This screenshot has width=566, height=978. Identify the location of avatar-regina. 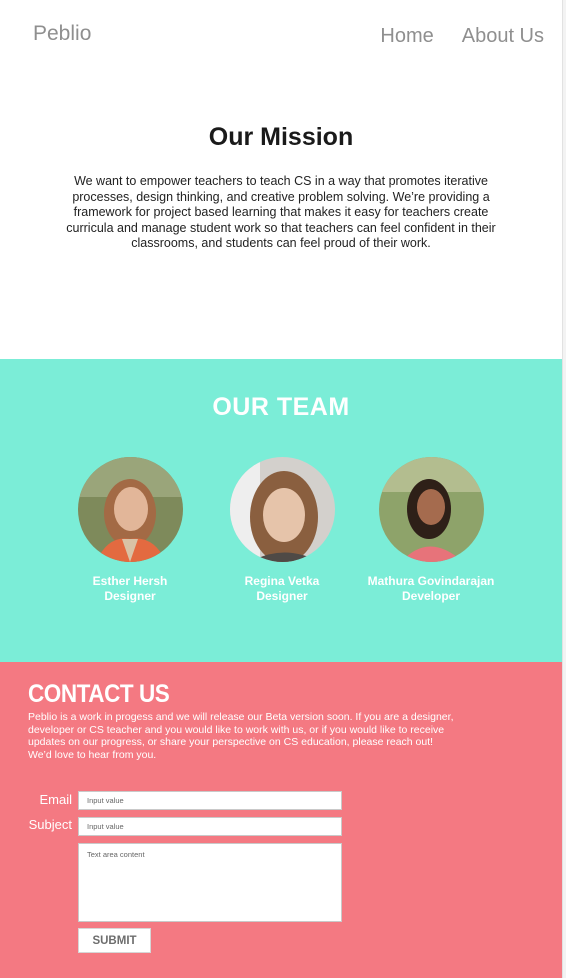
(282, 509).